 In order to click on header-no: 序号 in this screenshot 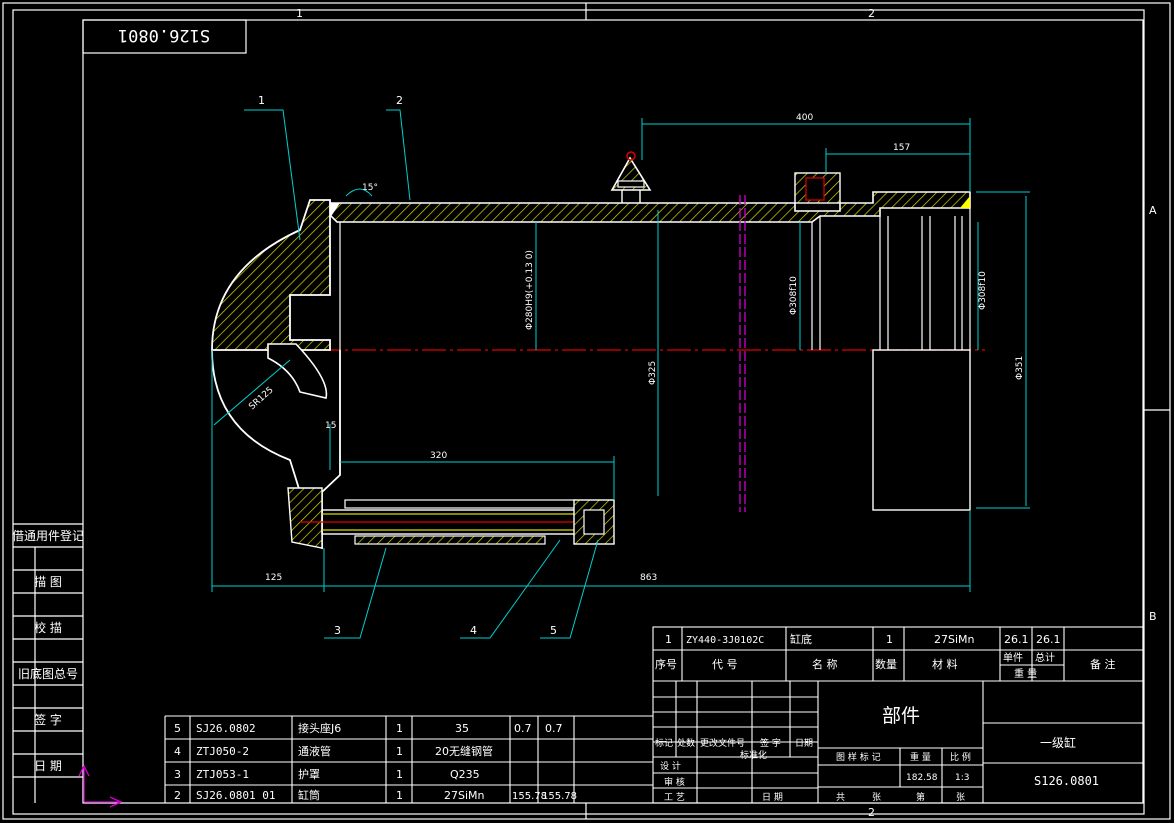, I will do `click(666, 664)`.